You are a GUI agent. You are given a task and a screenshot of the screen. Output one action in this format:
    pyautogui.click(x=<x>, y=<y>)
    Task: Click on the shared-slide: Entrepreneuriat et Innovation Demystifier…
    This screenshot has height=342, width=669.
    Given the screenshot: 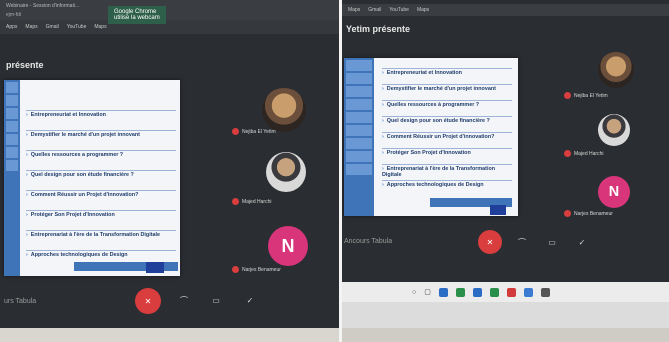 What is the action you would take?
    pyautogui.click(x=431, y=137)
    